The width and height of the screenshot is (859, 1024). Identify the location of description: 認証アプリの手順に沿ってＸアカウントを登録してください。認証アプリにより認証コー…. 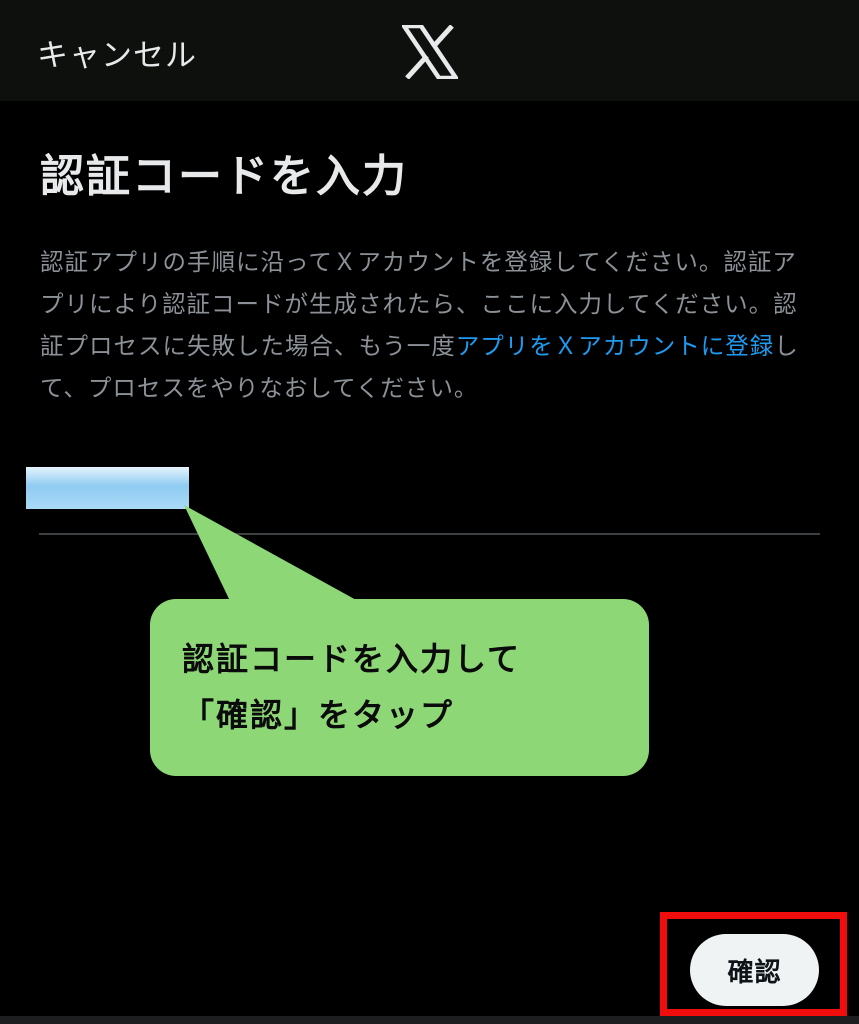
(430, 325).